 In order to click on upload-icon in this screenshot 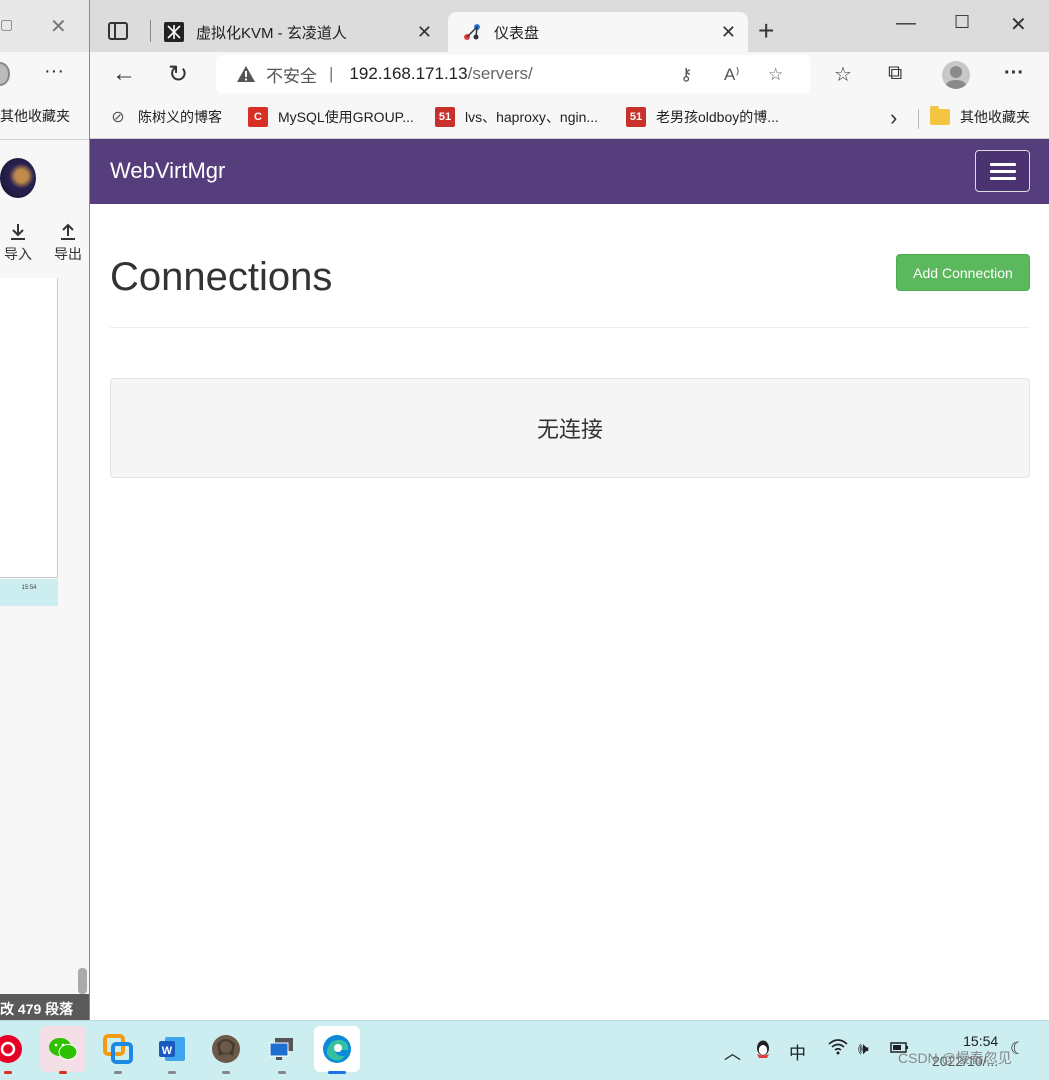, I will do `click(68, 231)`.